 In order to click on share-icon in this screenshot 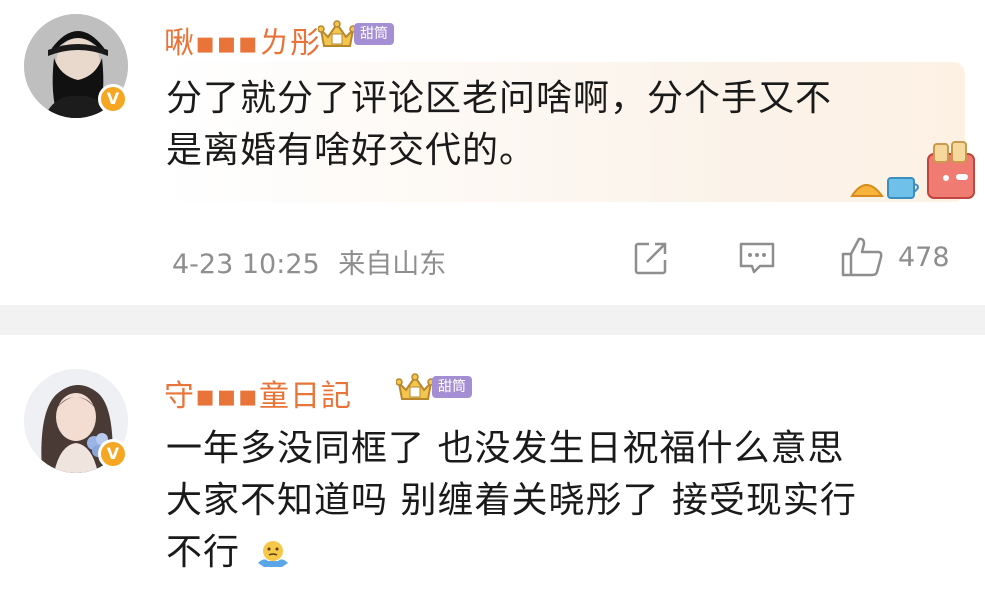, I will do `click(651, 258)`.